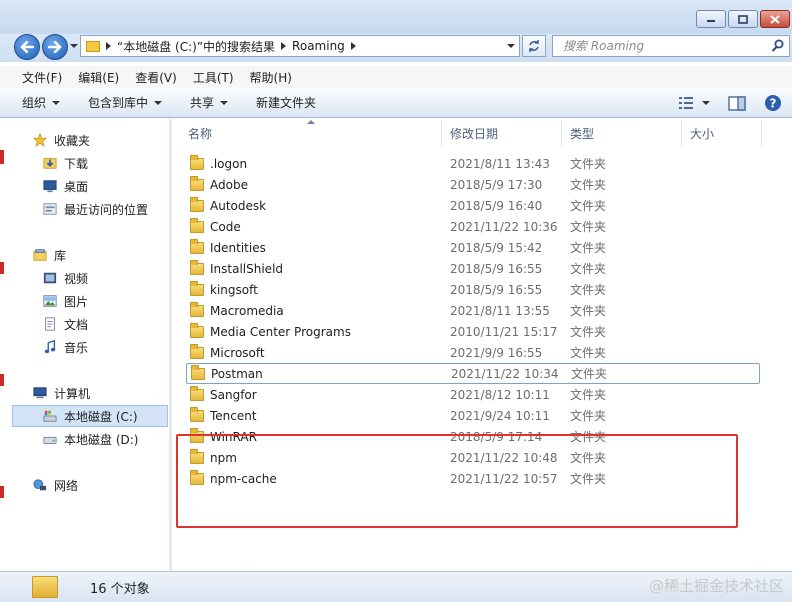 This screenshot has height=602, width=792. What do you see at coordinates (496, 247) in the screenshot?
I see `file-date: 2018/5/9 15:42` at bounding box center [496, 247].